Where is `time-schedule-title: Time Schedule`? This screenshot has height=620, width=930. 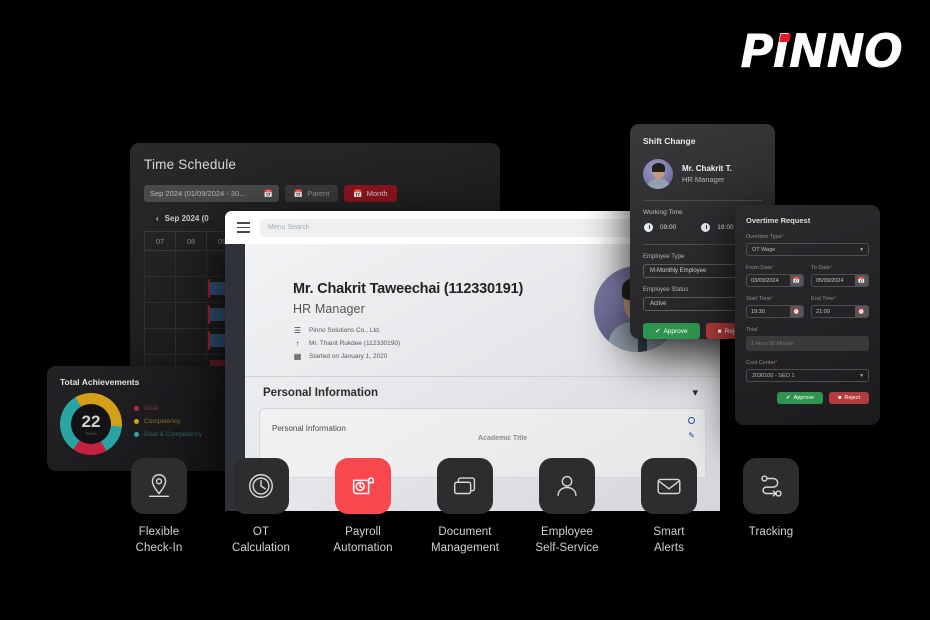 time-schedule-title: Time Schedule is located at coordinates (190, 164).